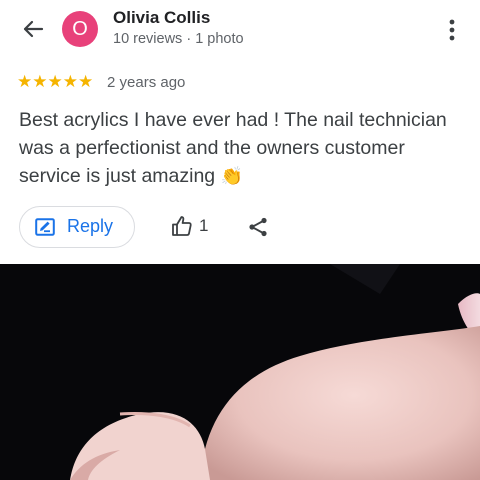  Describe the element at coordinates (204, 225) in the screenshot. I see `like-count: 1` at that location.